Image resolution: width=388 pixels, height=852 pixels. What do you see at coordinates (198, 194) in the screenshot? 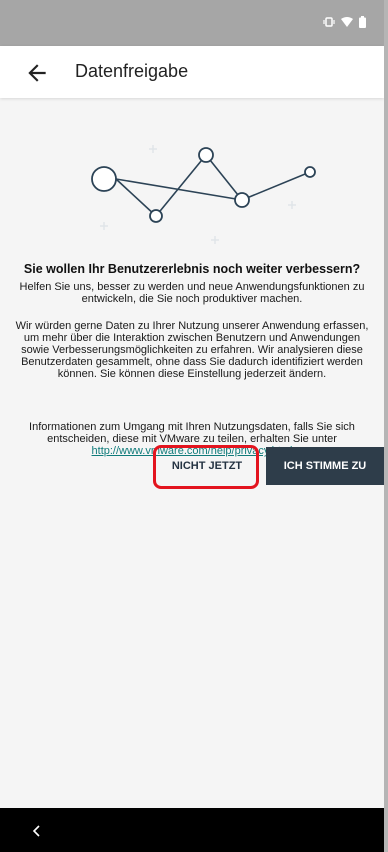
I see `sparkle-icons` at bounding box center [198, 194].